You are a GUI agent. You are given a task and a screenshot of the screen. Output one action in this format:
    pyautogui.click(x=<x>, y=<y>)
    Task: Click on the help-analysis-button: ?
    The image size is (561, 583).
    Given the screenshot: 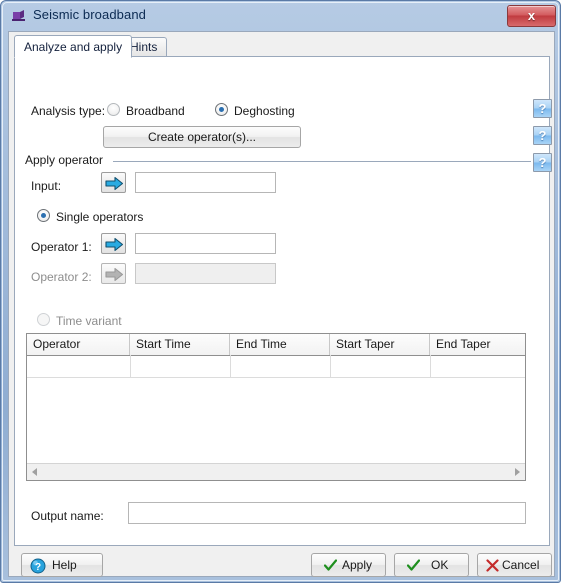 What is the action you would take?
    pyautogui.click(x=542, y=108)
    